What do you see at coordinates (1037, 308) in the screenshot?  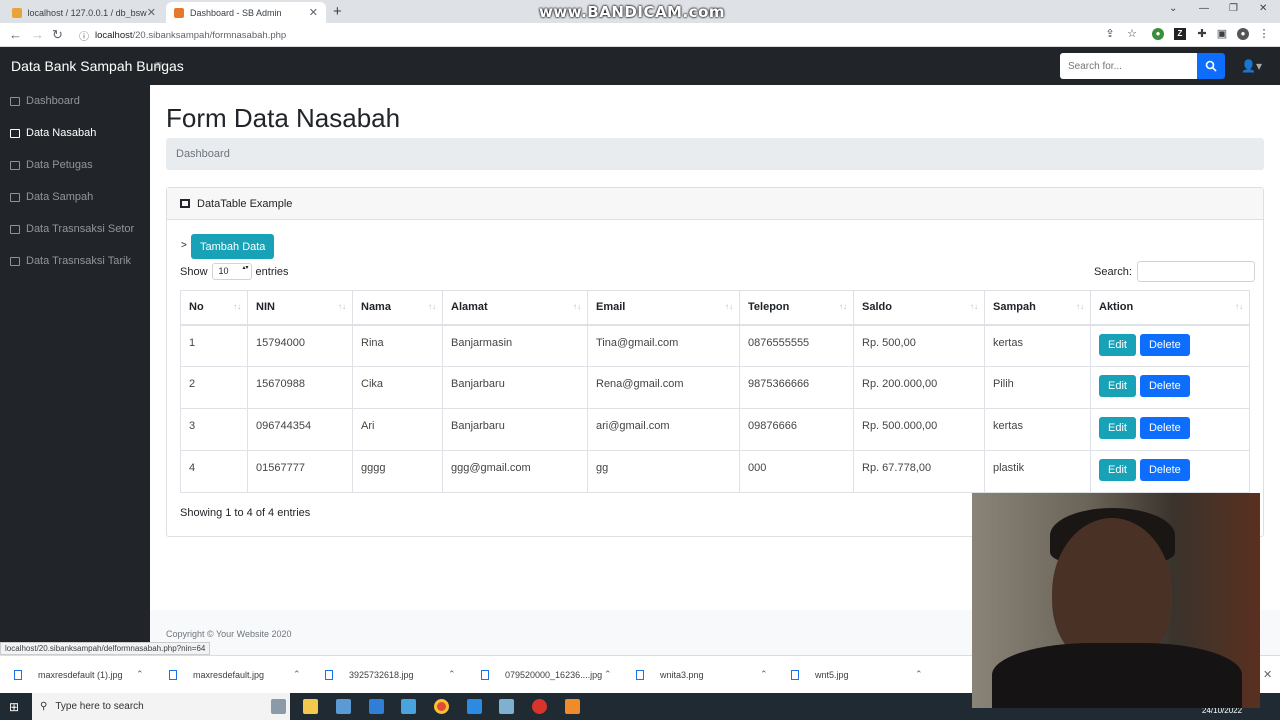 I see `column-header-sampah: Sampah` at bounding box center [1037, 308].